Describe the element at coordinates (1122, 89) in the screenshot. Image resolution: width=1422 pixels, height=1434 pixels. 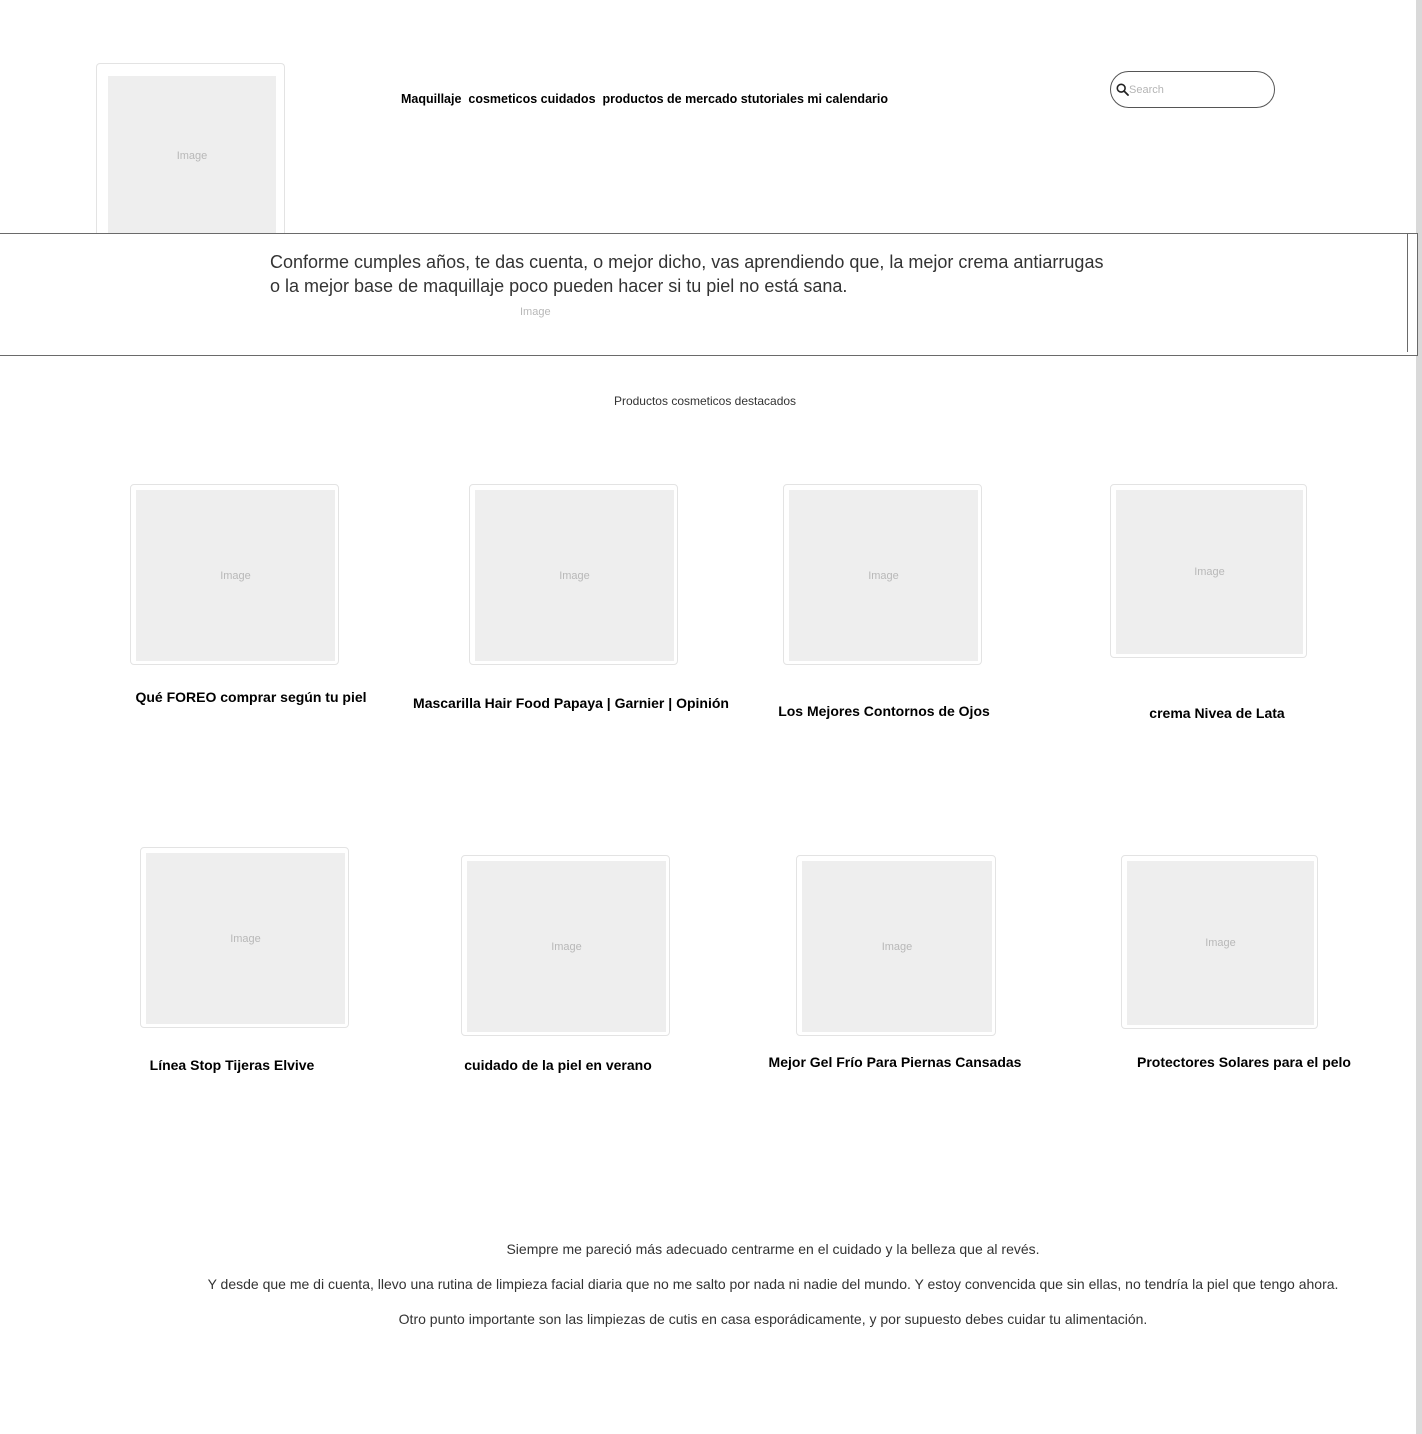
I see `search-icon` at that location.